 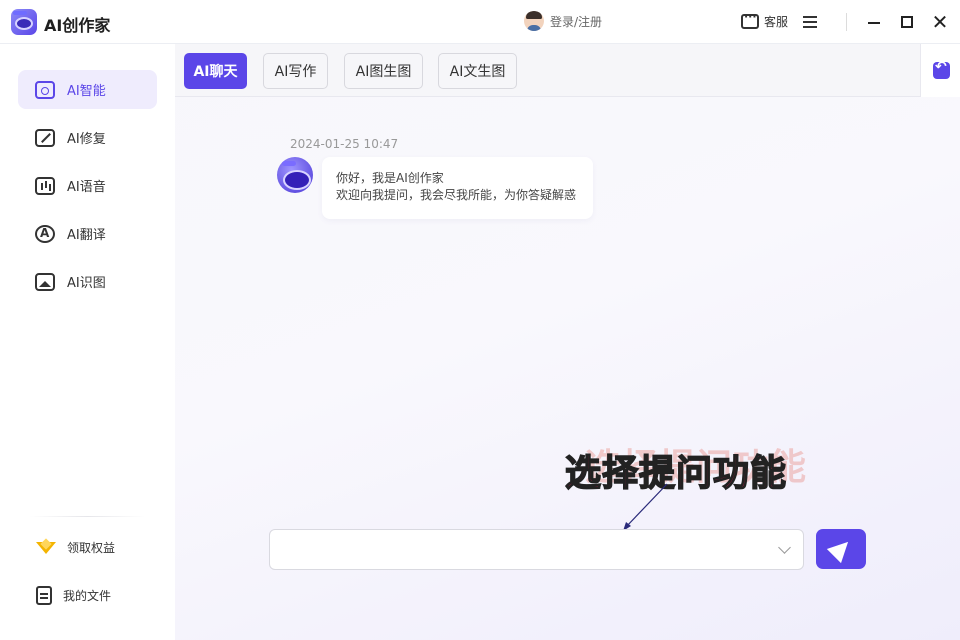 I want to click on send-button, so click(x=841, y=549).